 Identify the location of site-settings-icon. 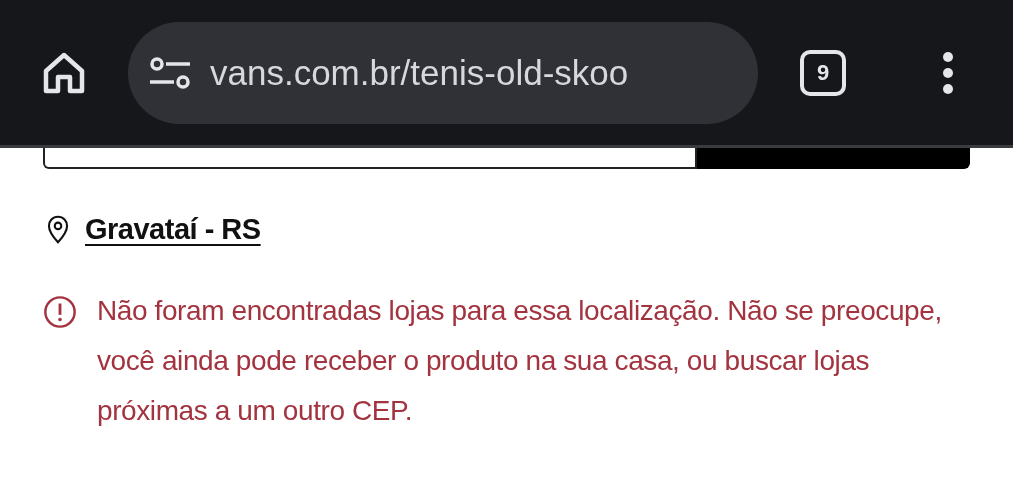
(170, 72).